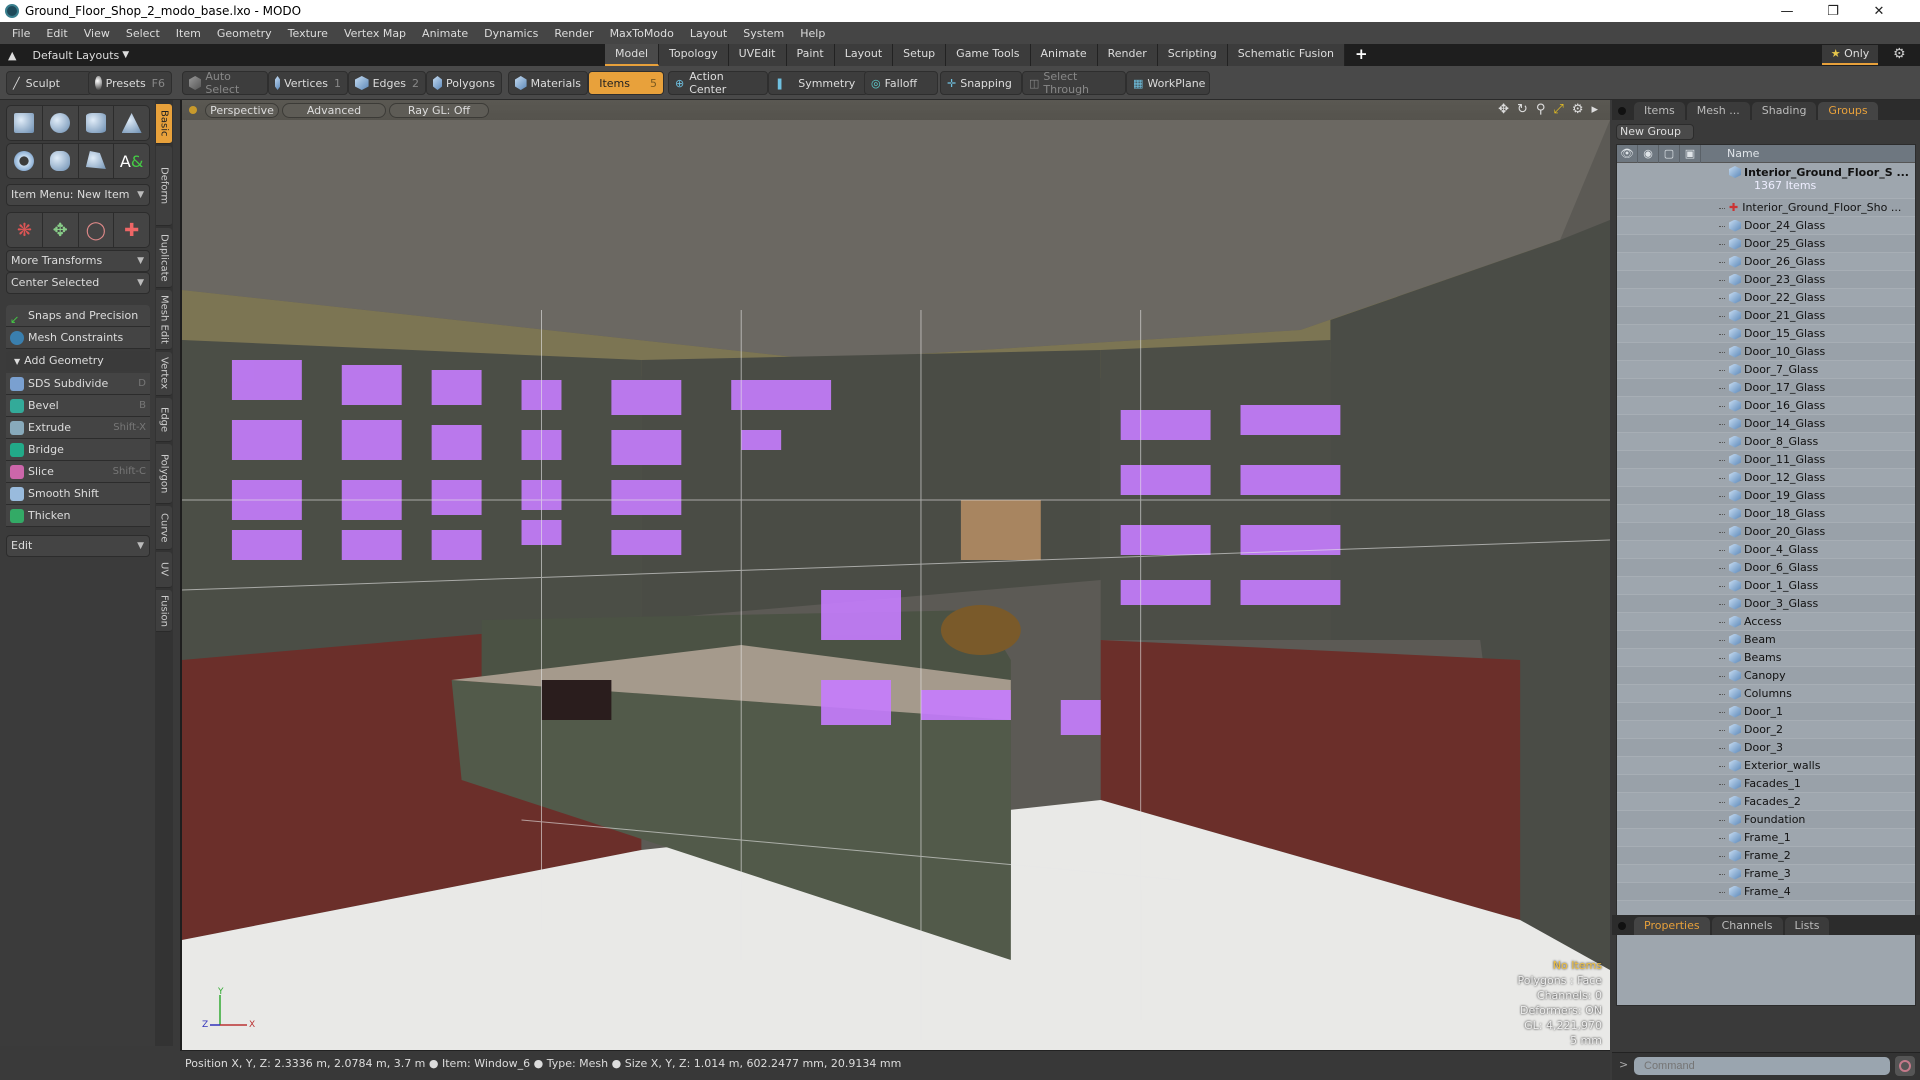 This screenshot has width=1920, height=1080. I want to click on sphere-primitive-button, so click(61, 123).